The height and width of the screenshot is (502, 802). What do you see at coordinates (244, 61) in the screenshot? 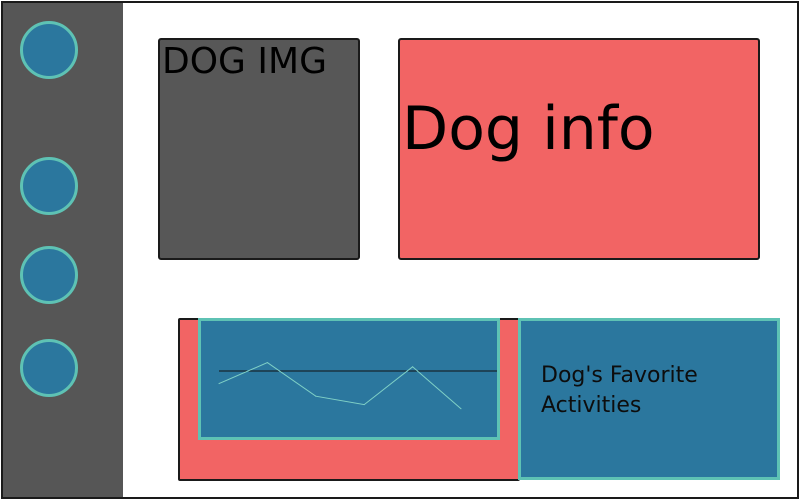
I see `dog-image-label: DOG IMG` at bounding box center [244, 61].